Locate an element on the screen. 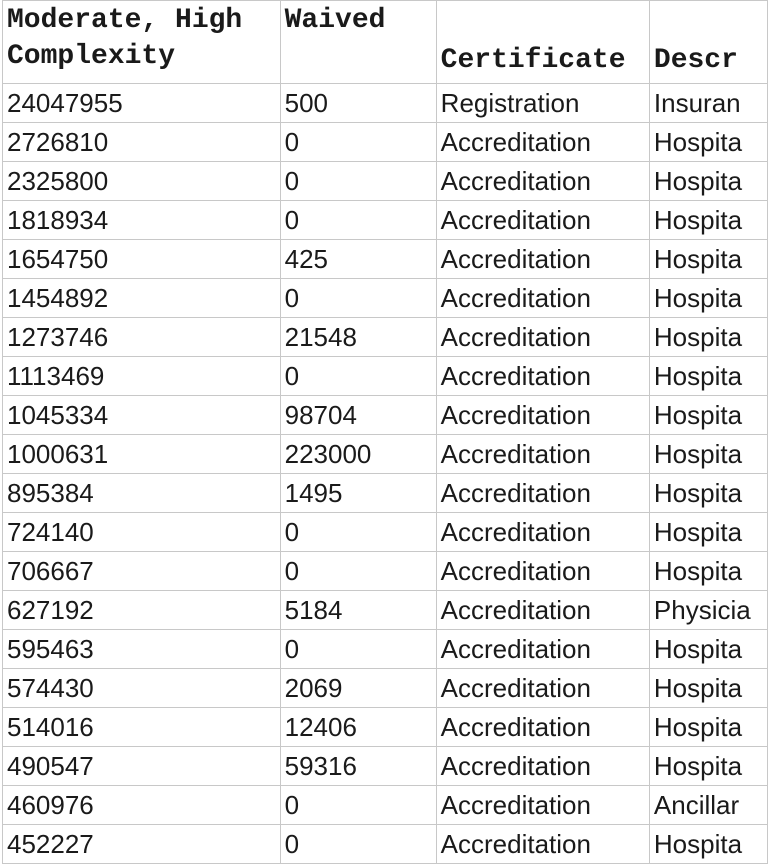  cell-waived: 59316 is located at coordinates (358, 766).